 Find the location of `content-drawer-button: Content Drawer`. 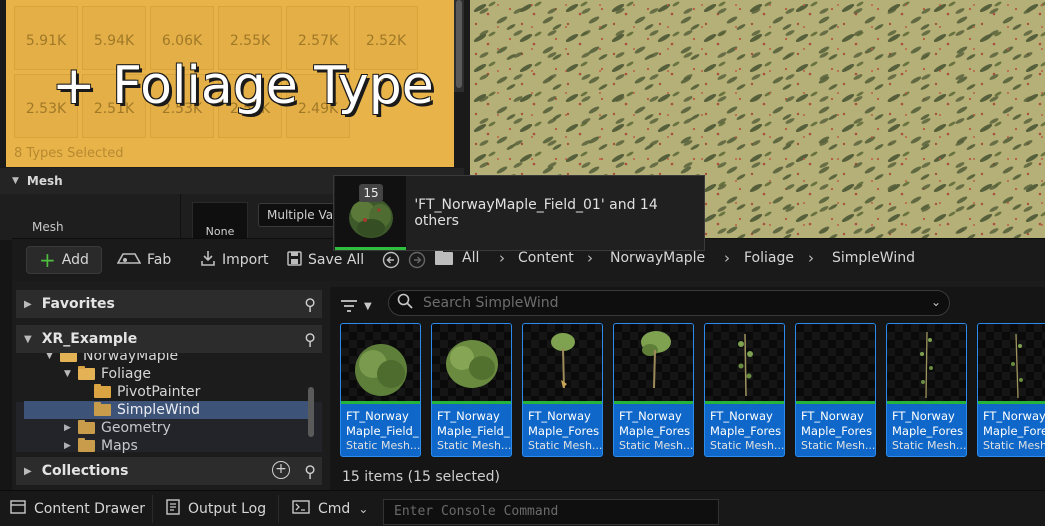

content-drawer-button: Content Drawer is located at coordinates (77, 509).